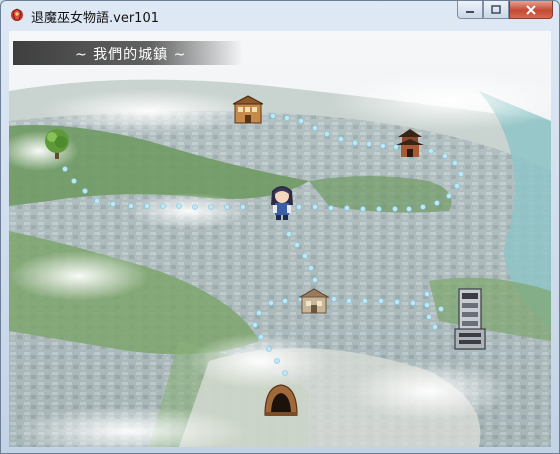 The image size is (560, 454). I want to click on location-banner: ~ 我們的城鎮 ~, so click(128, 53).